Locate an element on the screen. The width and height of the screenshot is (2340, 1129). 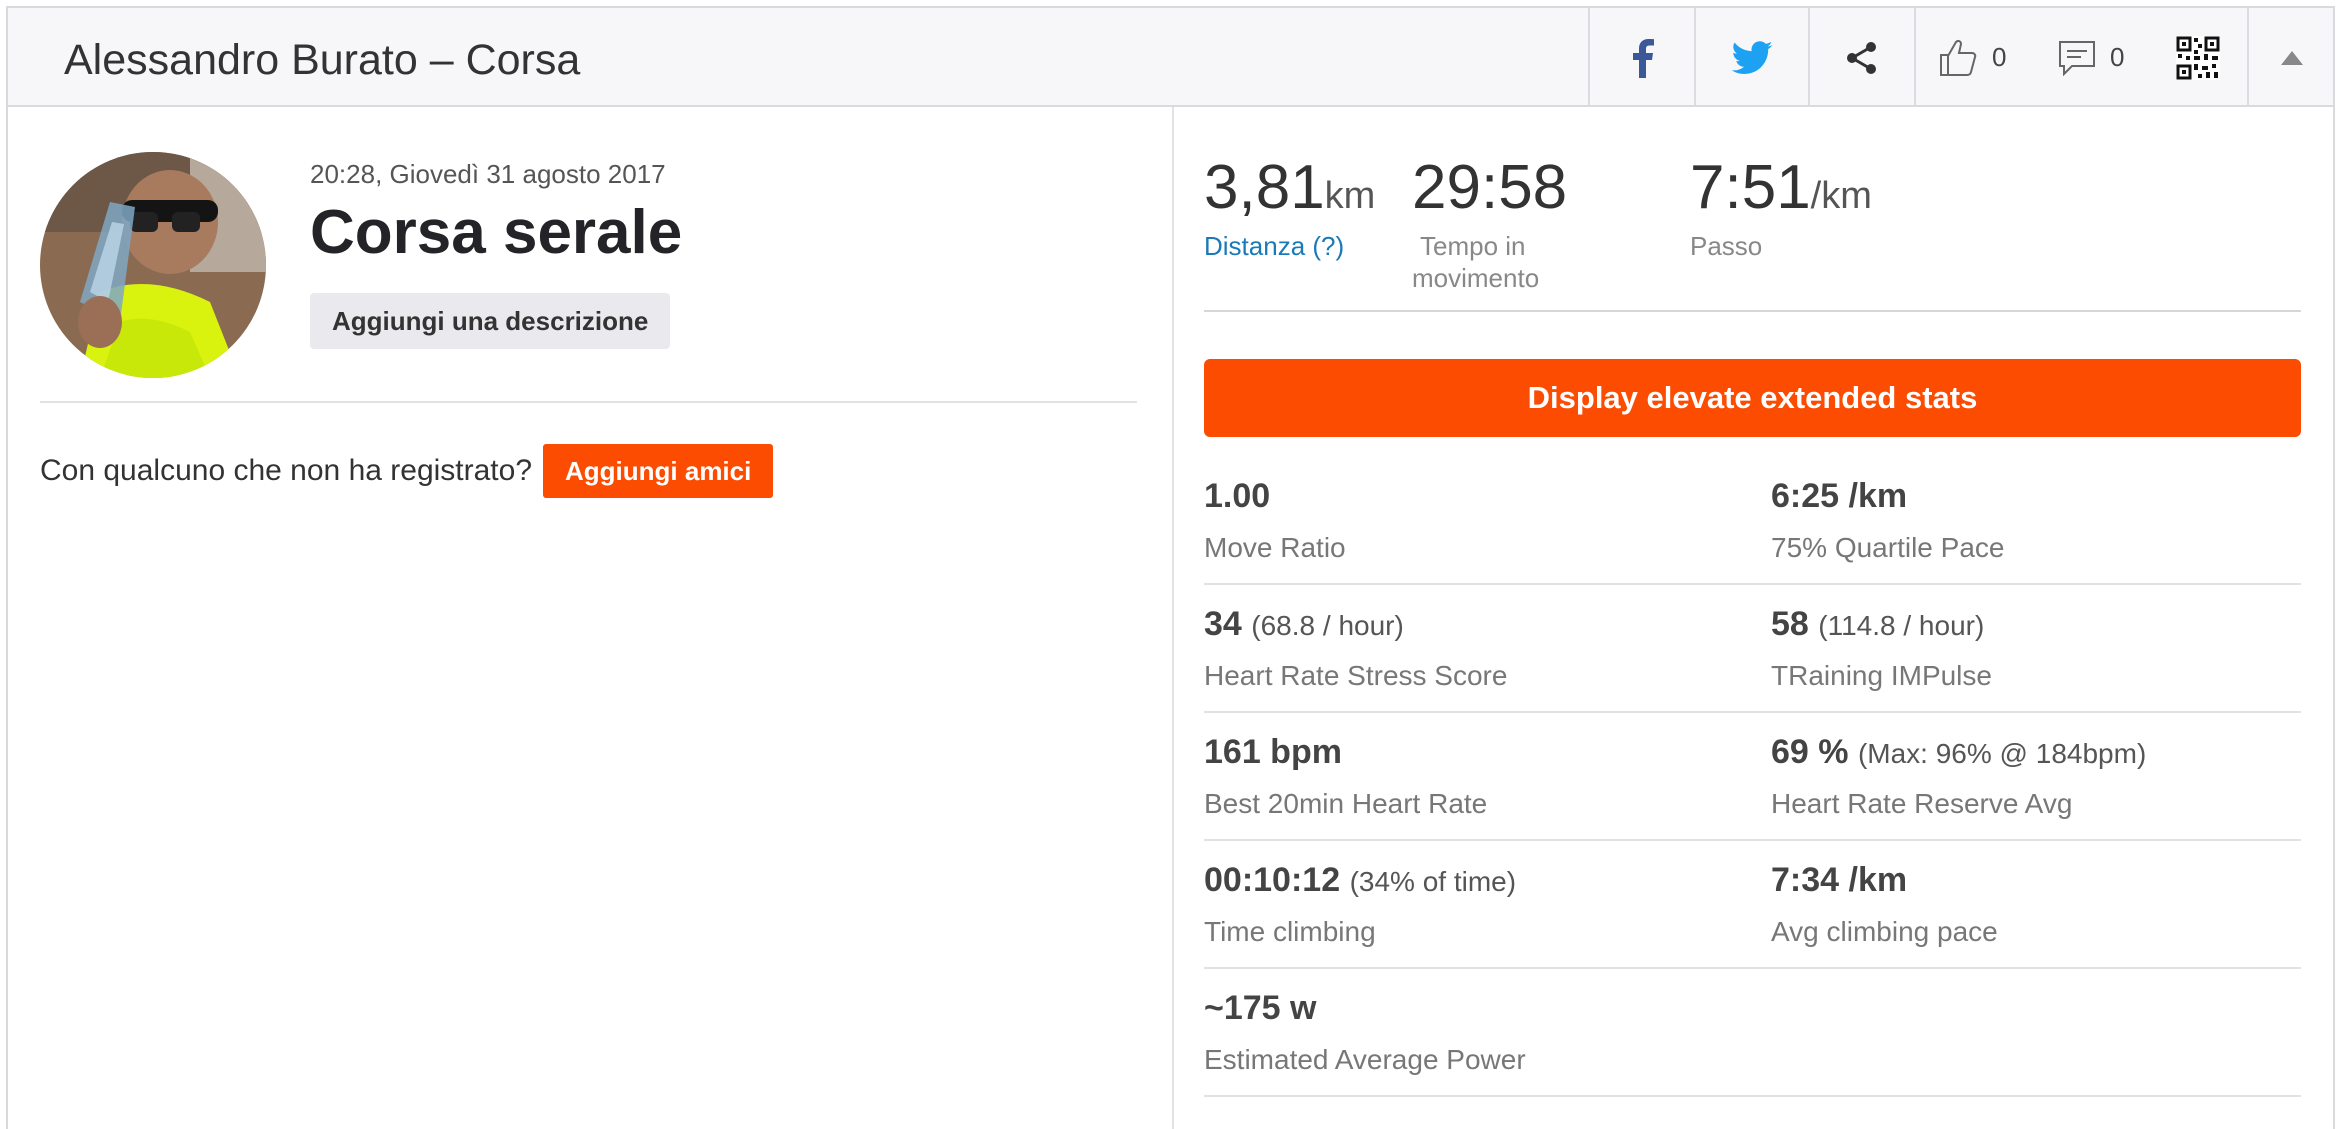
stat-label: Estimated Average Power is located at coordinates (1365, 1059).